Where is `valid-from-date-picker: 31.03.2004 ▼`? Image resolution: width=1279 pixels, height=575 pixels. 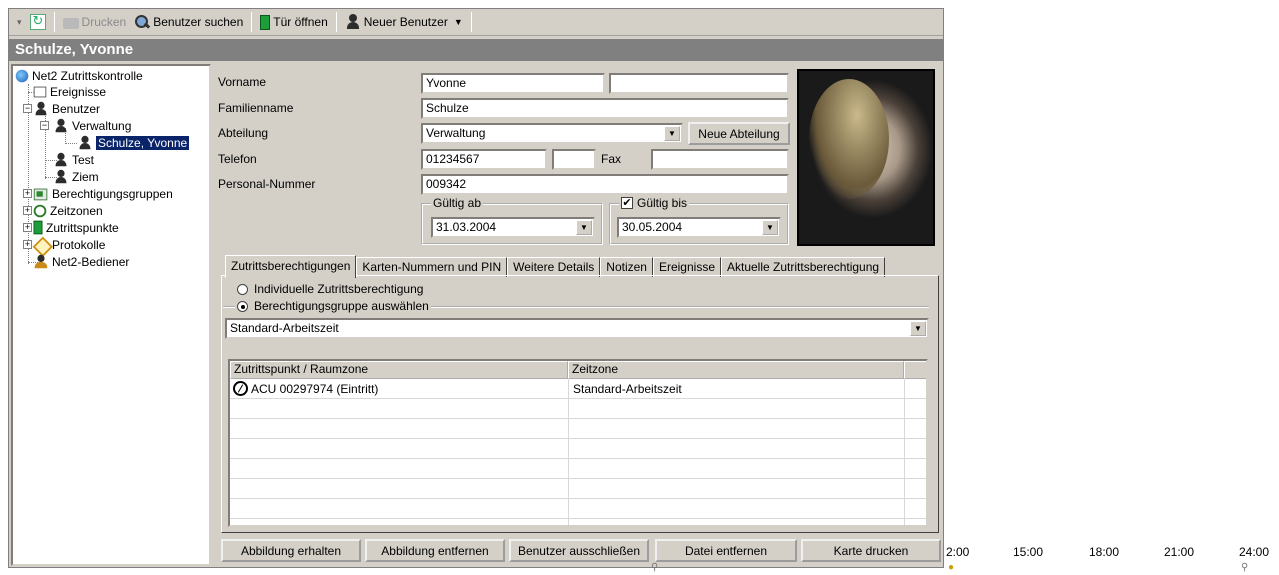 valid-from-date-picker: 31.03.2004 ▼ is located at coordinates (513, 227).